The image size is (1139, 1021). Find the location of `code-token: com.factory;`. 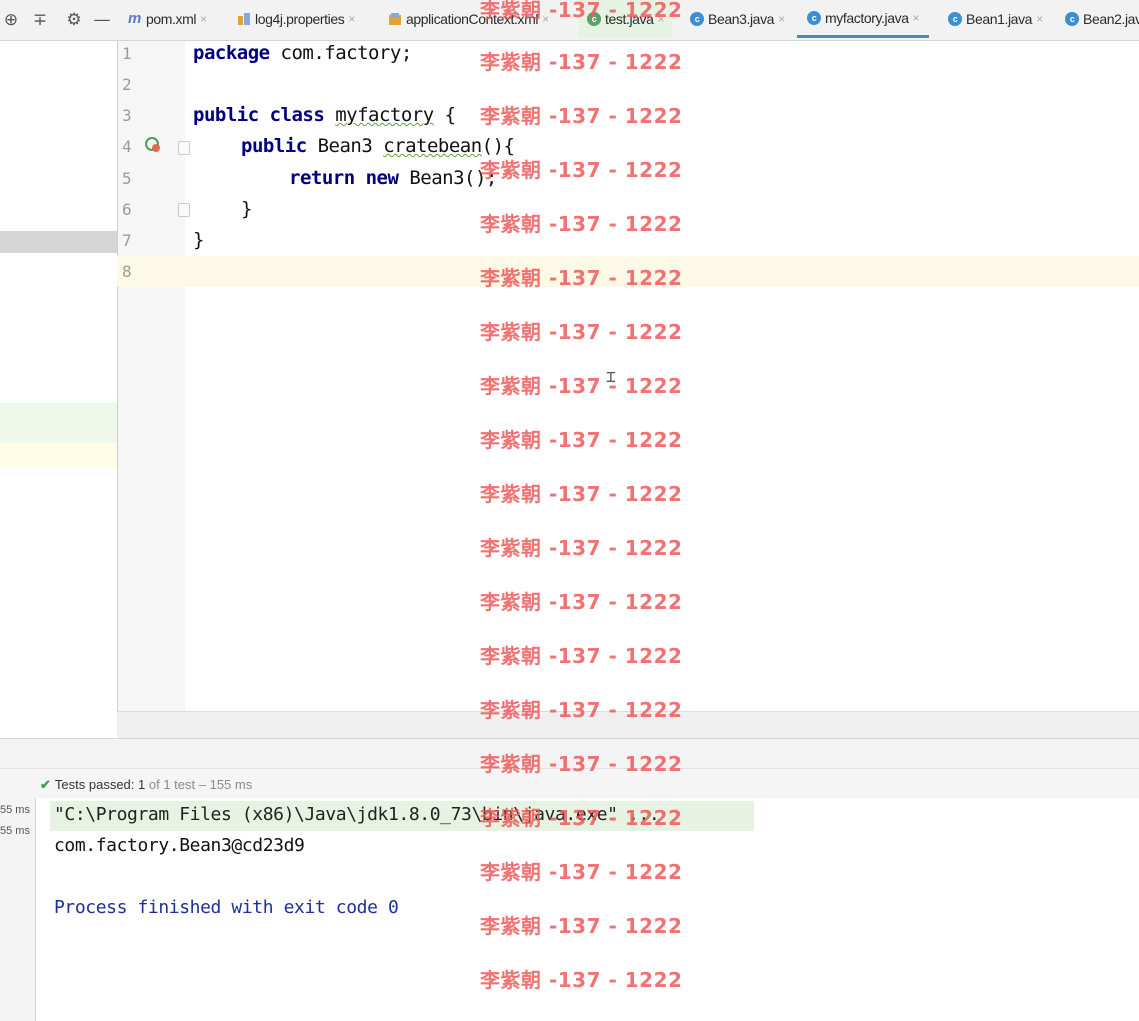

code-token: com.factory; is located at coordinates (341, 53).